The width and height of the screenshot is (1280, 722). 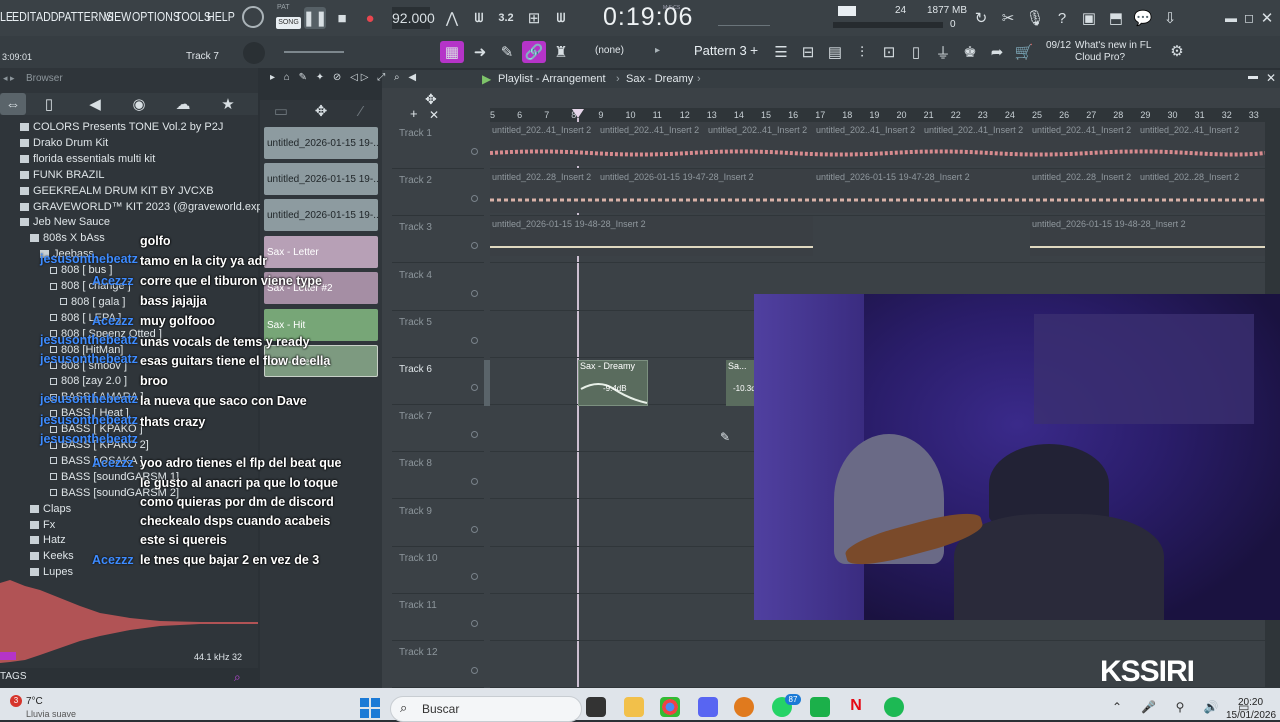 I want to click on plug-icon: ⏚, so click(x=943, y=52).